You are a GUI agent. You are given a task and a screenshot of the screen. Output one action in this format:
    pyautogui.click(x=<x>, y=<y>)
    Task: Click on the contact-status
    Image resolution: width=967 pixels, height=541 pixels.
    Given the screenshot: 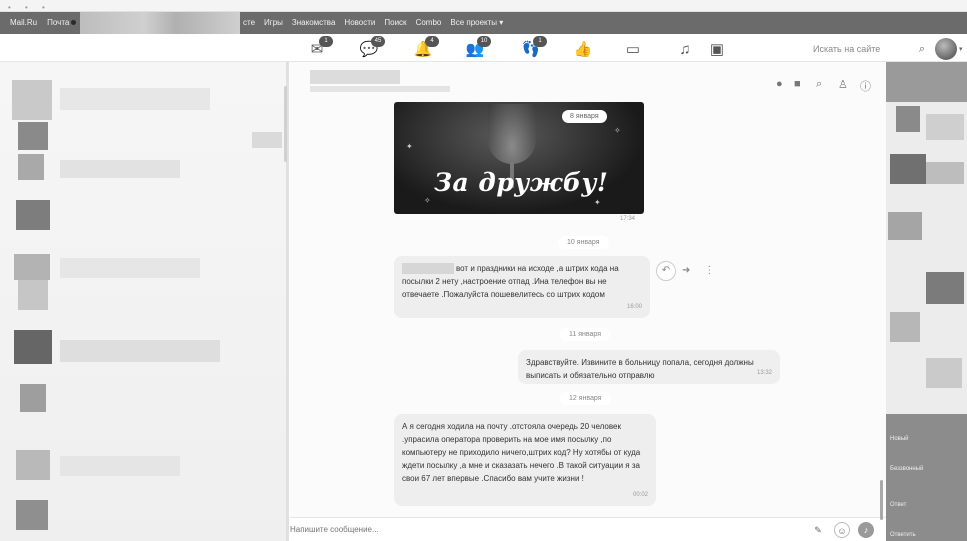 What is the action you would take?
    pyautogui.click(x=380, y=89)
    